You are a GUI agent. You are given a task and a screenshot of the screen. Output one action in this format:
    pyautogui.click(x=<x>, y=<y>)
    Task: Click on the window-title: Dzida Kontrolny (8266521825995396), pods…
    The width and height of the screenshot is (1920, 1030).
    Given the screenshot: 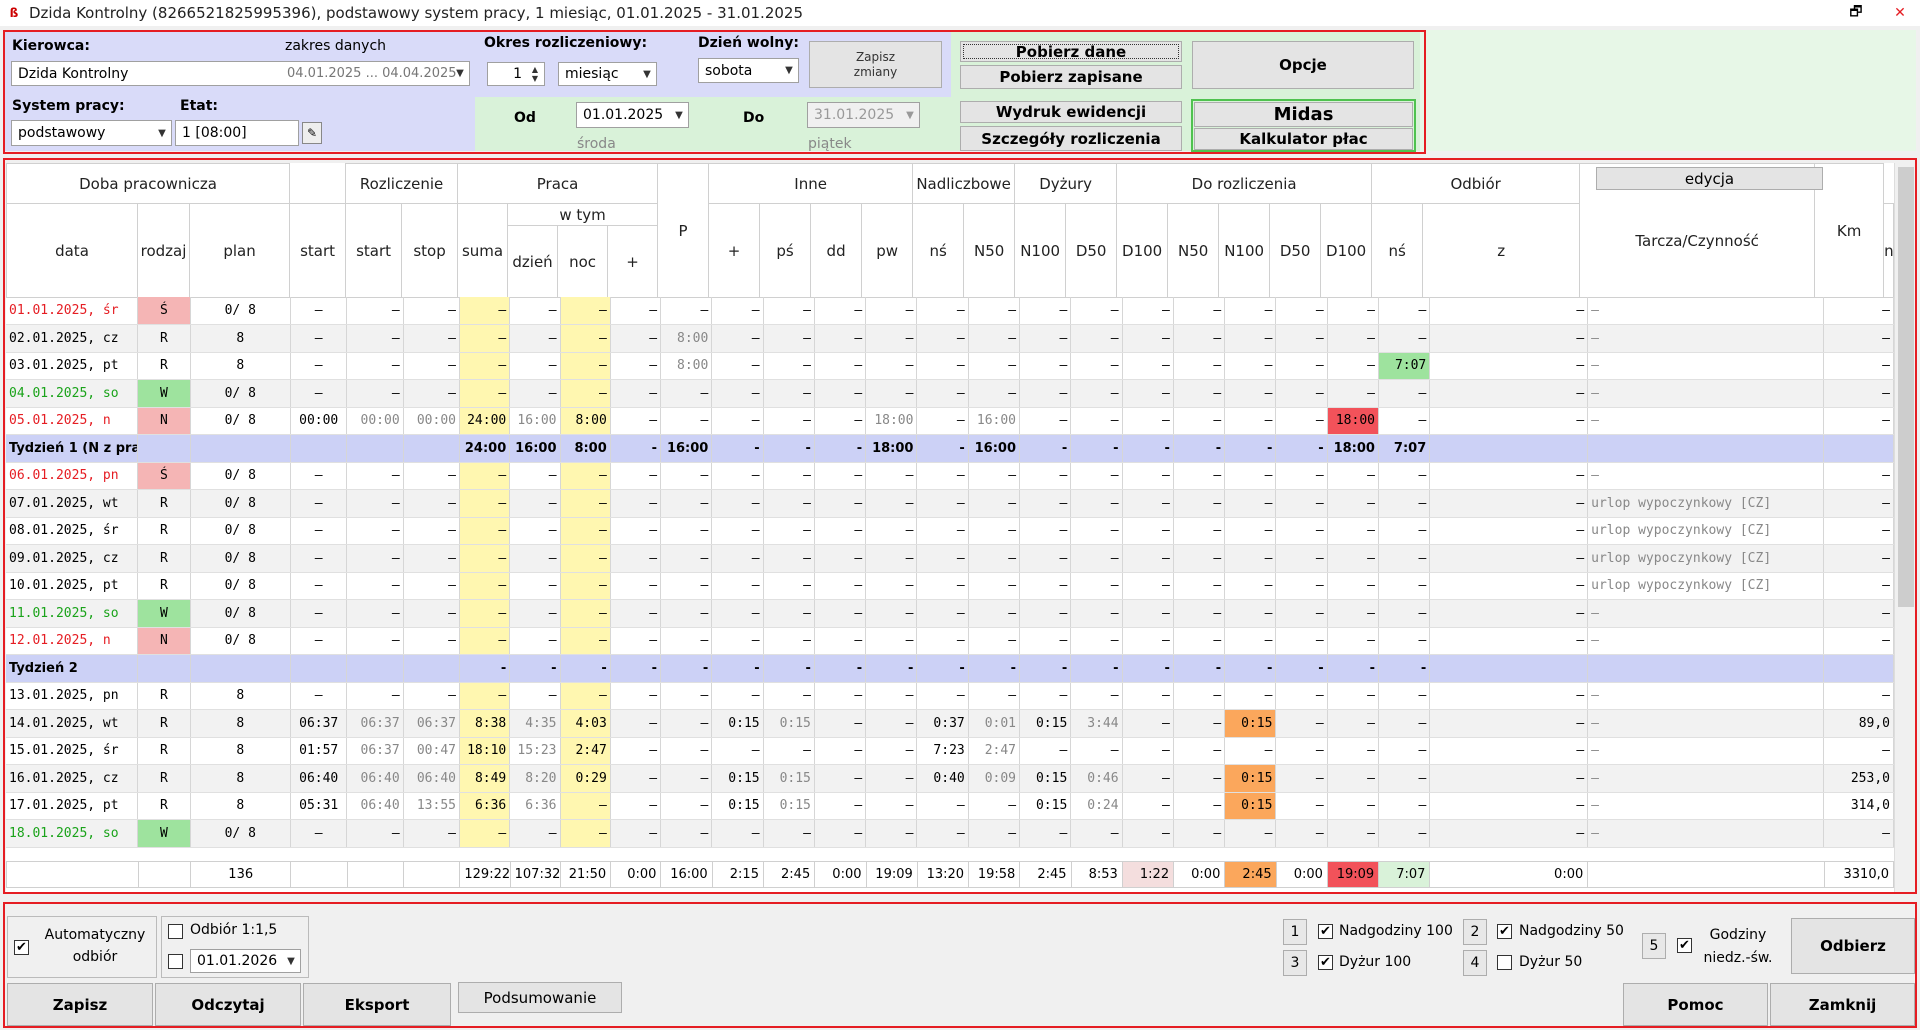 What is the action you would take?
    pyautogui.click(x=416, y=13)
    